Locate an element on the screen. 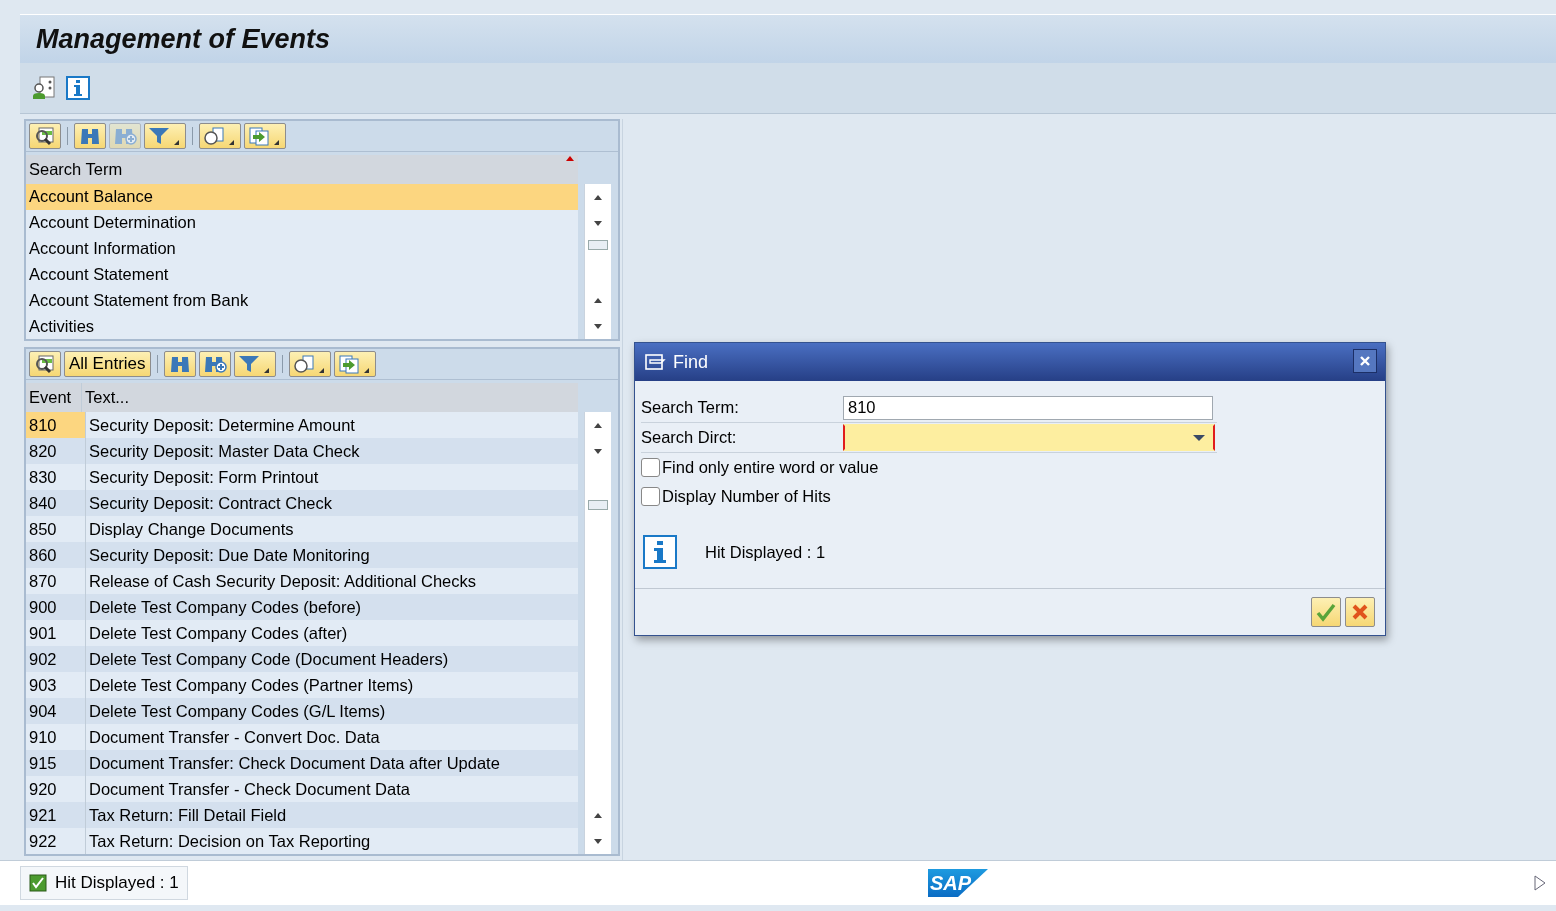  column-header: Event is located at coordinates (54, 397).